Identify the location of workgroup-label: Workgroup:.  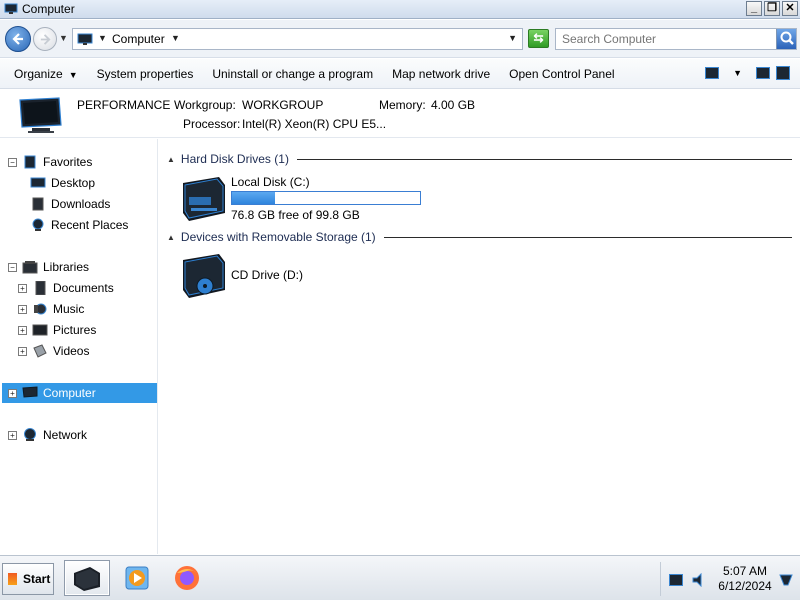
(205, 105).